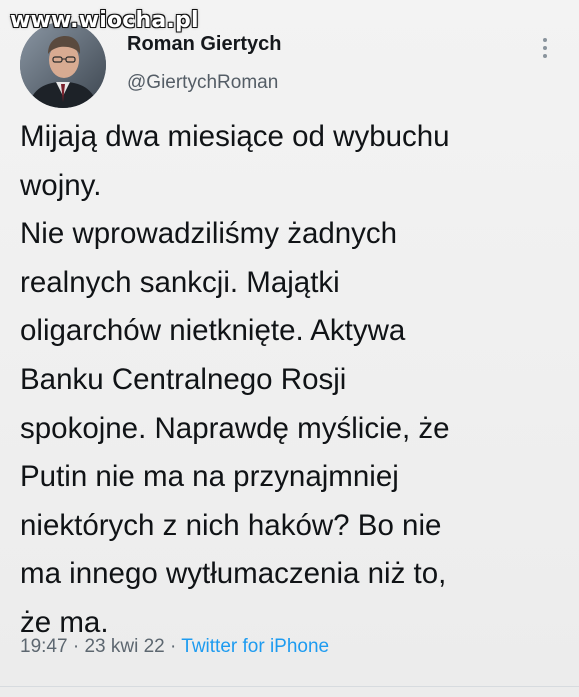 Image resolution: width=579 pixels, height=697 pixels. What do you see at coordinates (202, 83) in the screenshot?
I see `author-handle: @GiertychRoman` at bounding box center [202, 83].